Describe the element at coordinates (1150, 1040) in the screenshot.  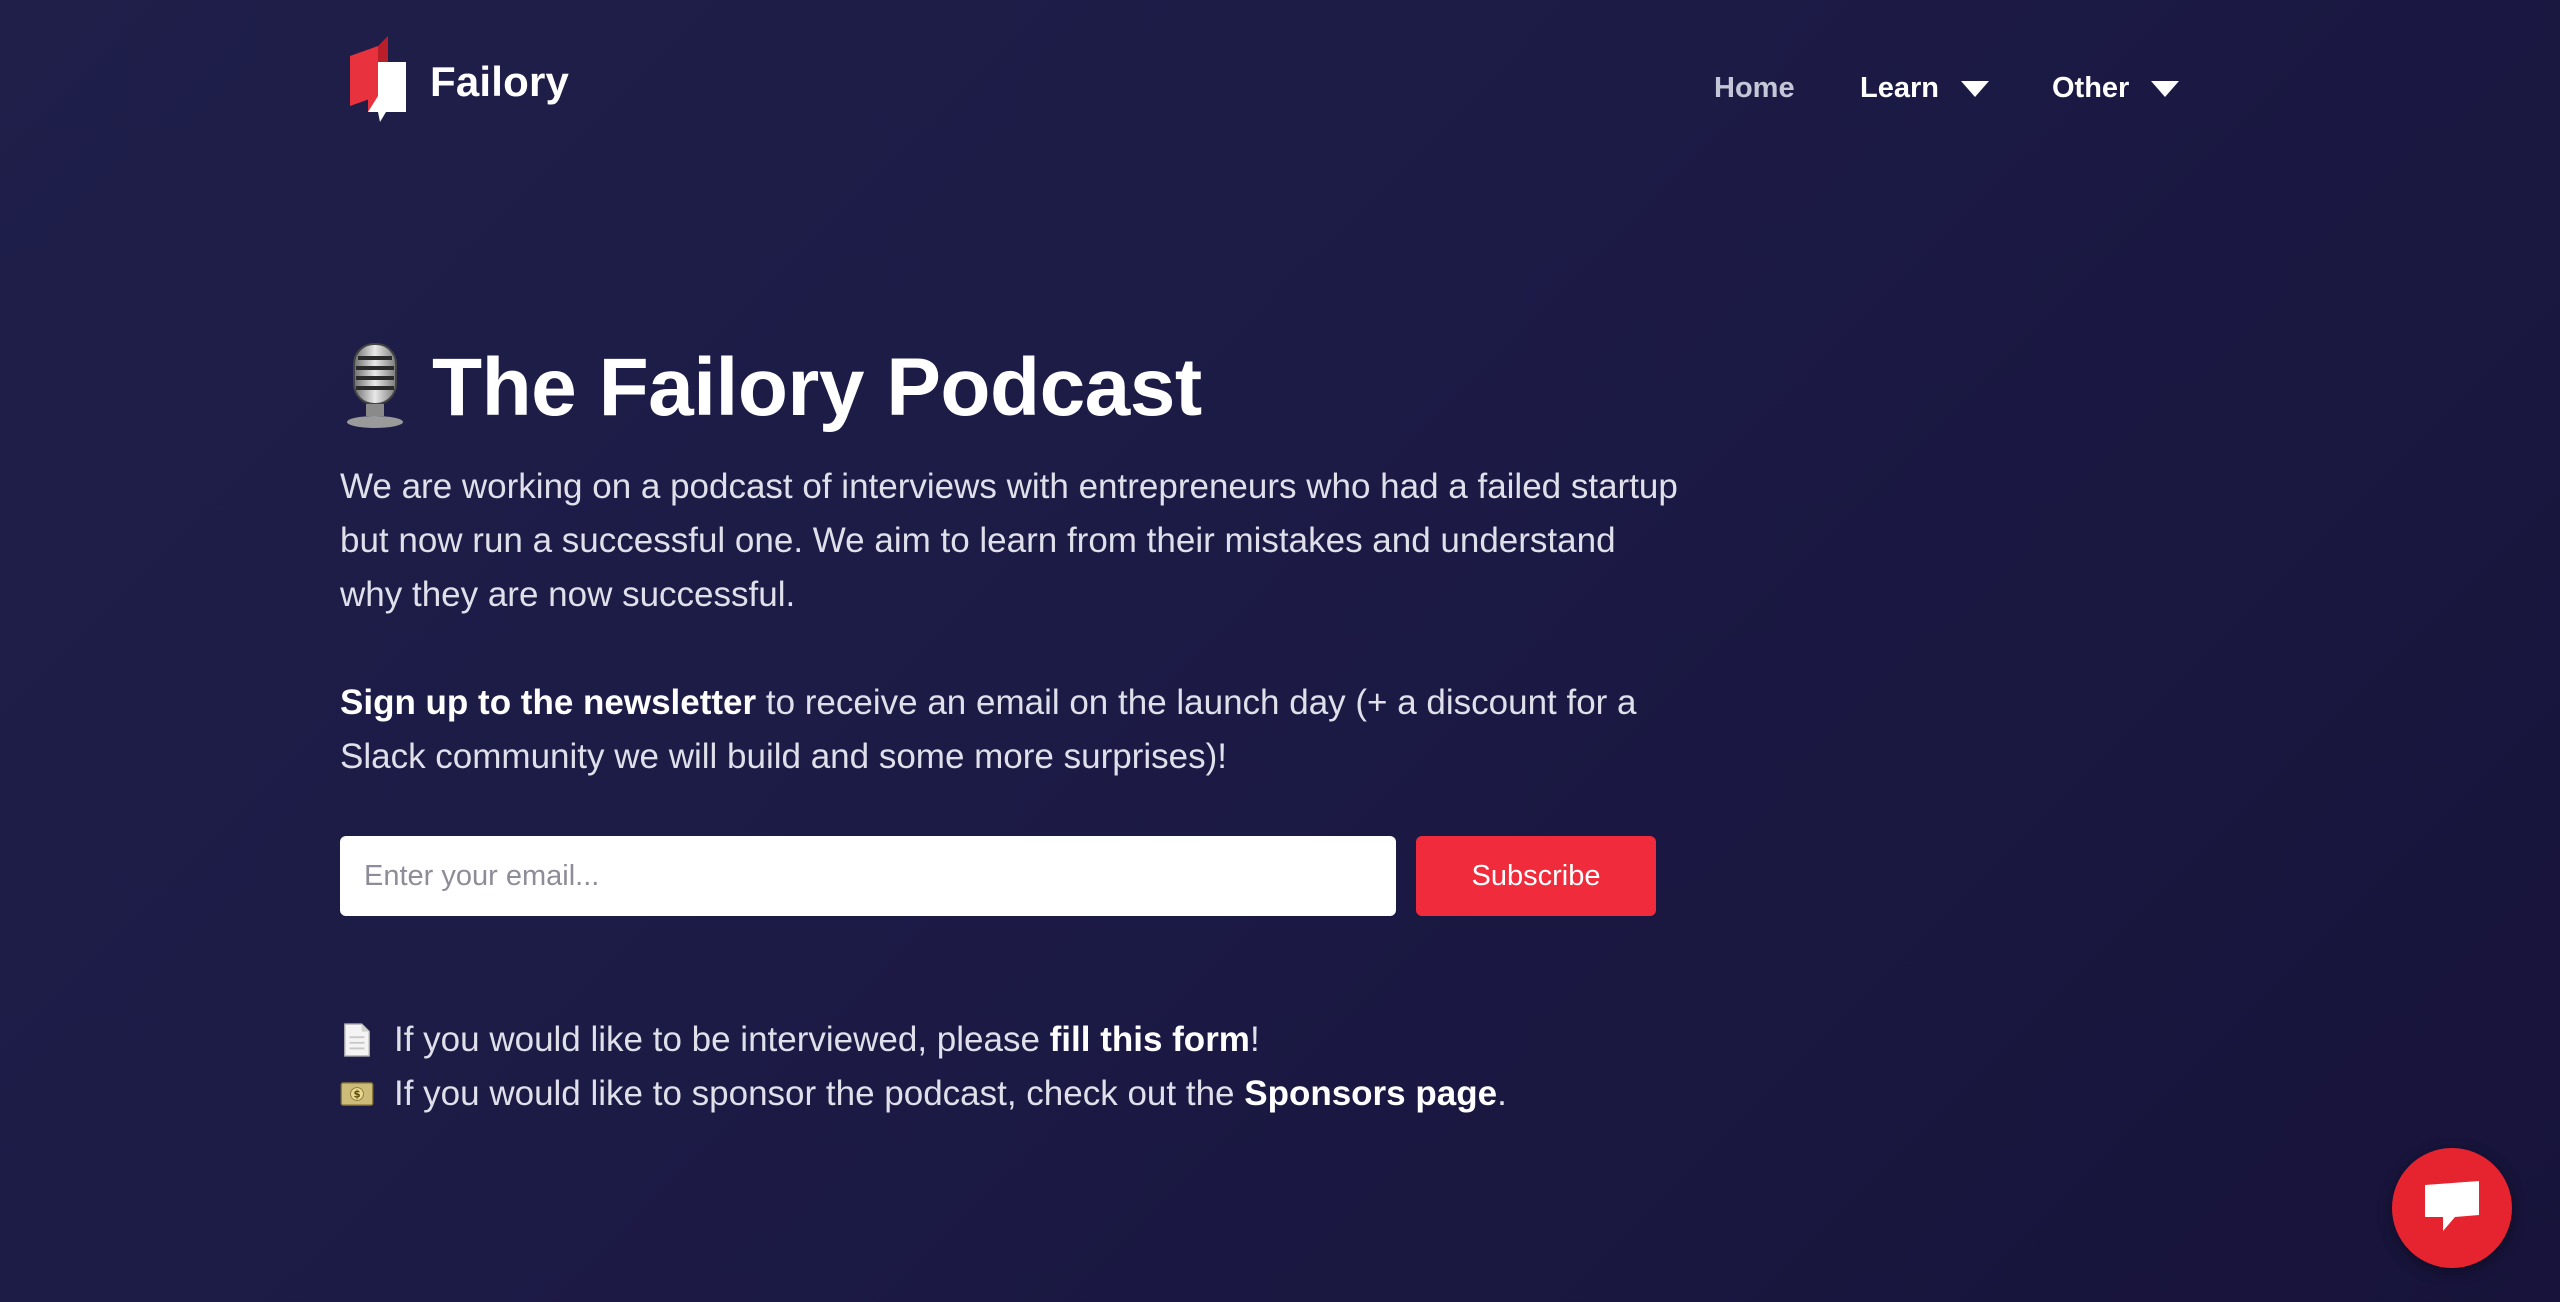
I see `fill-form-link: fill this form` at that location.